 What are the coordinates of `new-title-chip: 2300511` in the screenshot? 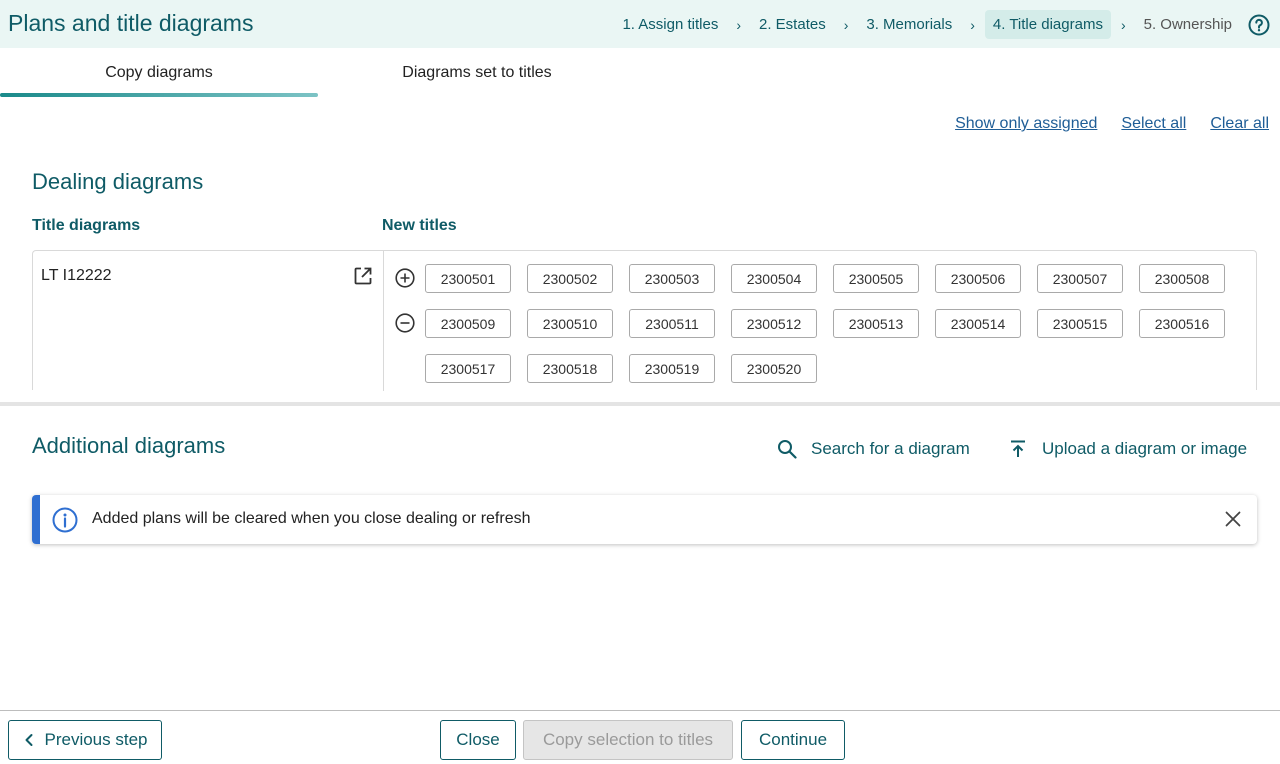 It's located at (672, 323).